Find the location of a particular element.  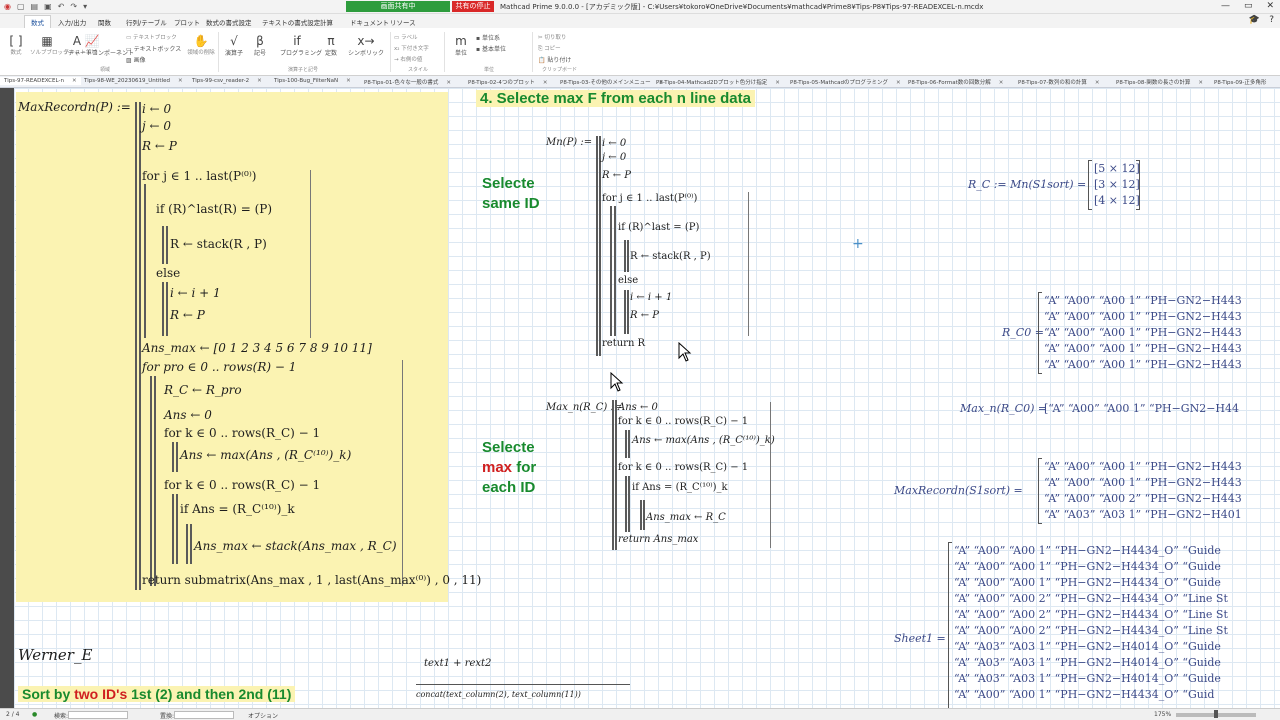

tab-plots: プロット is located at coordinates (187, 22).